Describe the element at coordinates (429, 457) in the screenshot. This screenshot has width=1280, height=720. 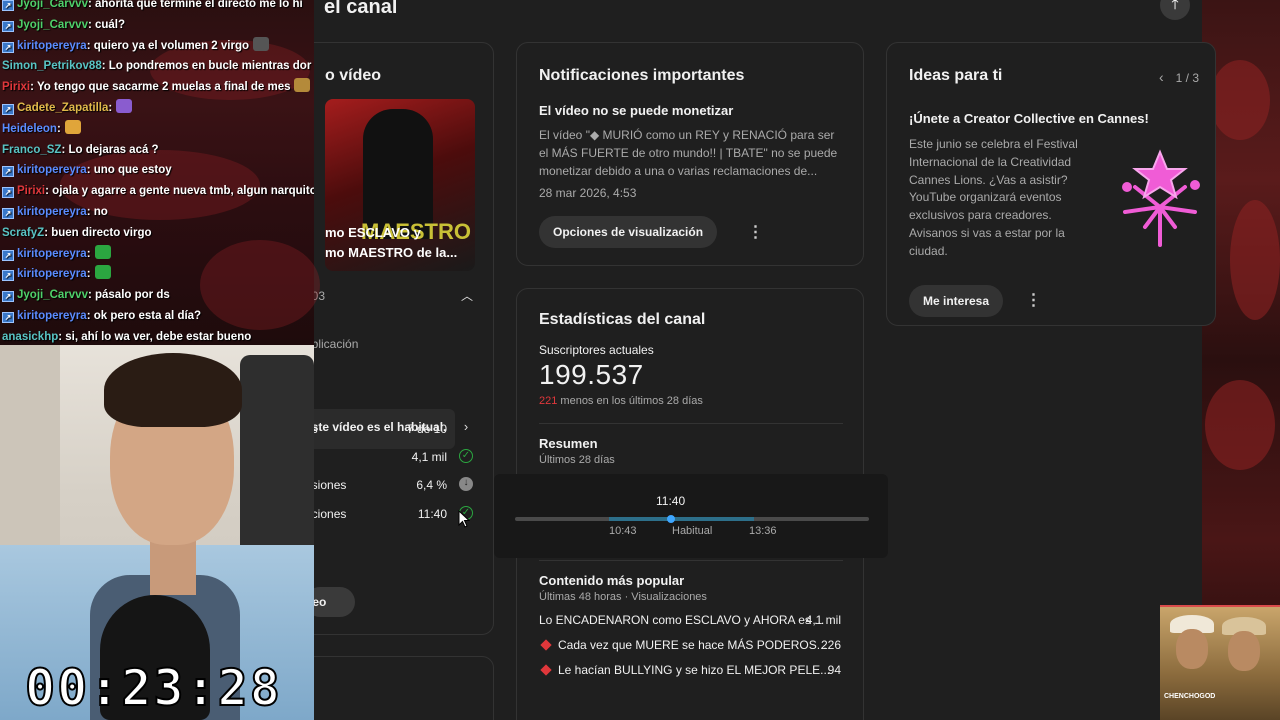
I see `metric-value: 4,1 mil` at that location.